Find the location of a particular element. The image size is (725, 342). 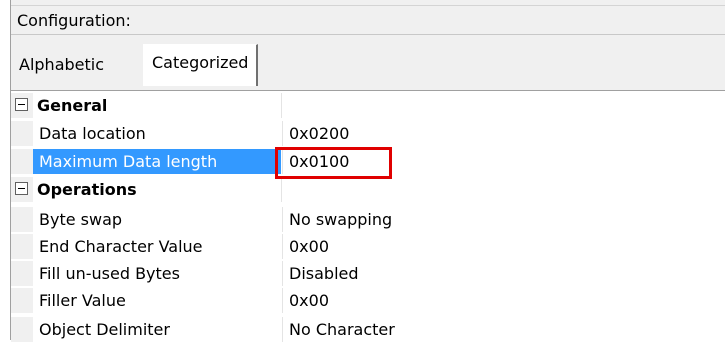

property-value: 0x0200 is located at coordinates (503, 133).